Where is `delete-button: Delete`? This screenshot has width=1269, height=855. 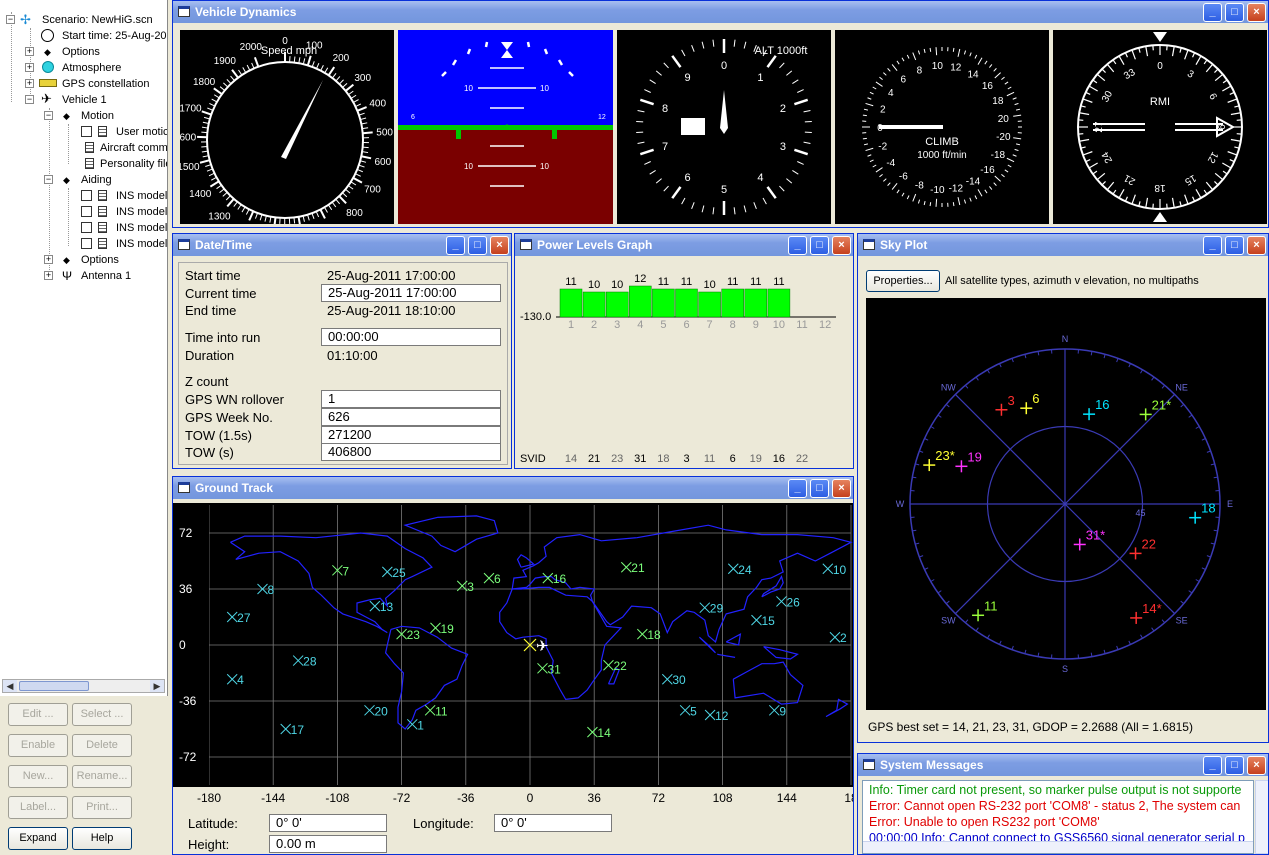 delete-button: Delete is located at coordinates (102, 745).